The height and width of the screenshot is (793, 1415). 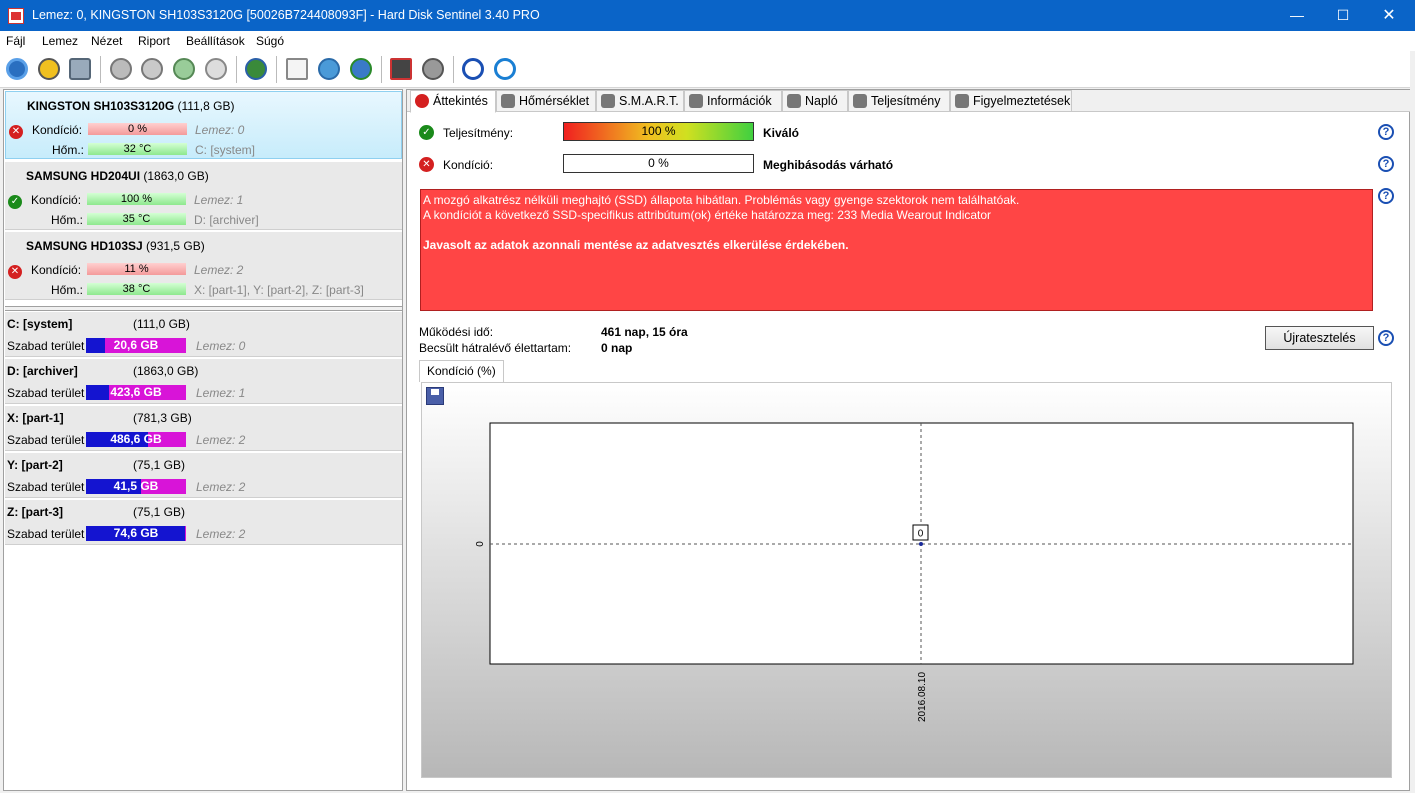 I want to click on condition-label: Kondíció:, so click(x=56, y=200).